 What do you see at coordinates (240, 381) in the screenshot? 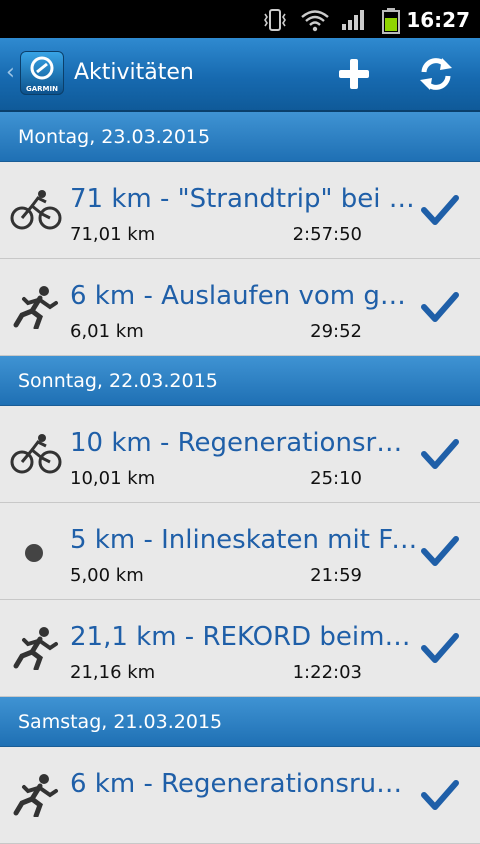
I see `section-header-date: Sonntag, 22.03.2015` at bounding box center [240, 381].